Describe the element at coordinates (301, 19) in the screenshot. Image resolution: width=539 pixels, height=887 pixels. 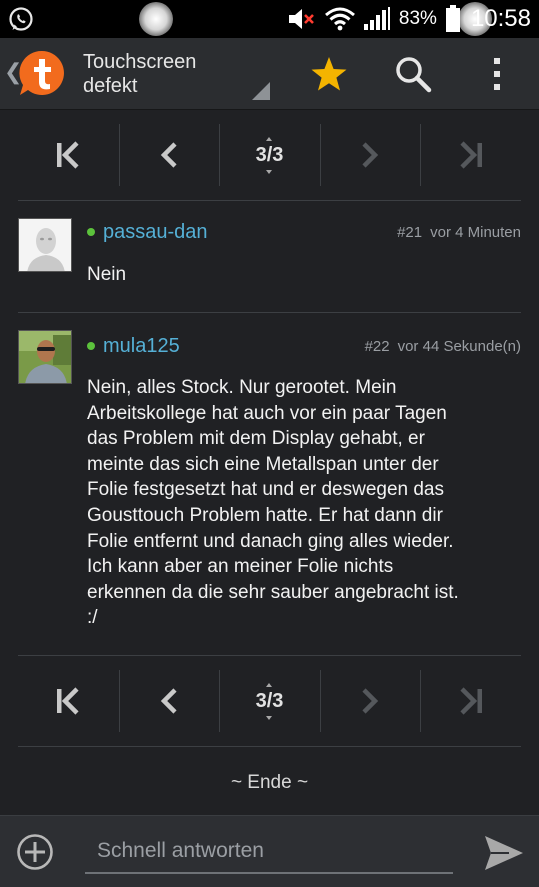
I see `mute-icon` at that location.